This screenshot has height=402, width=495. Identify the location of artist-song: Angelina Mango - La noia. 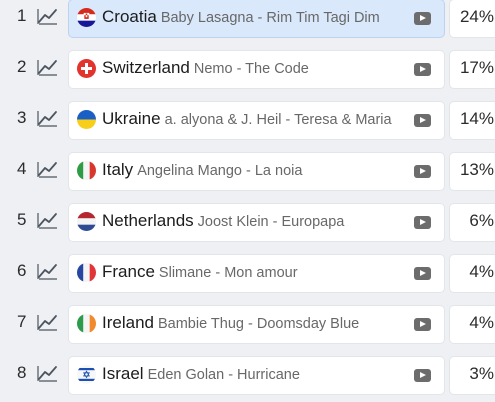
(220, 171).